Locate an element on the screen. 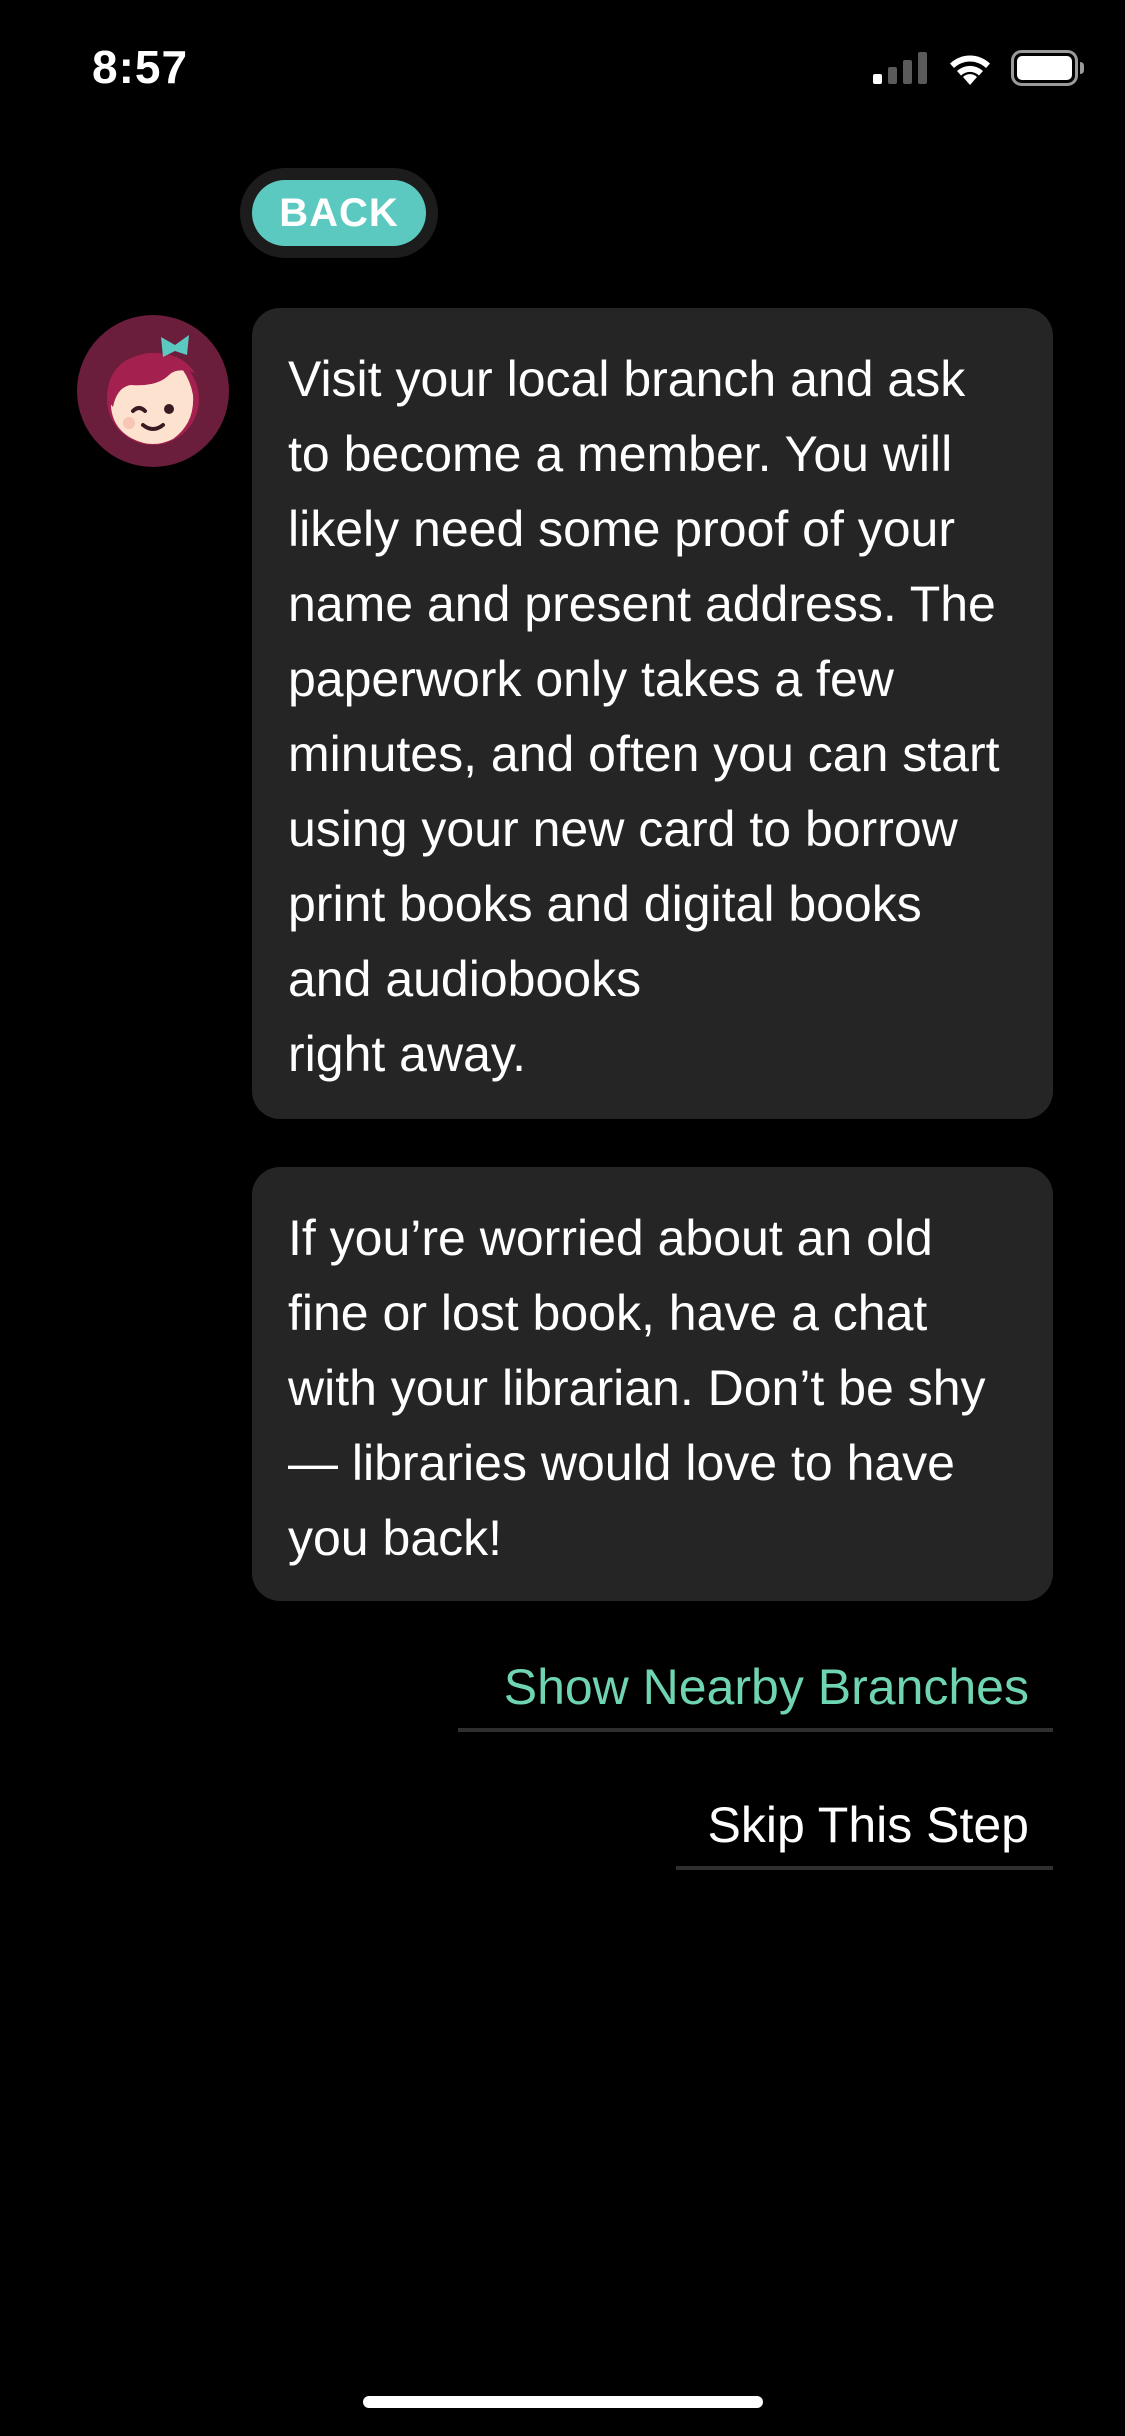 This screenshot has height=2436, width=1125. status-icons is located at coordinates (979, 68).